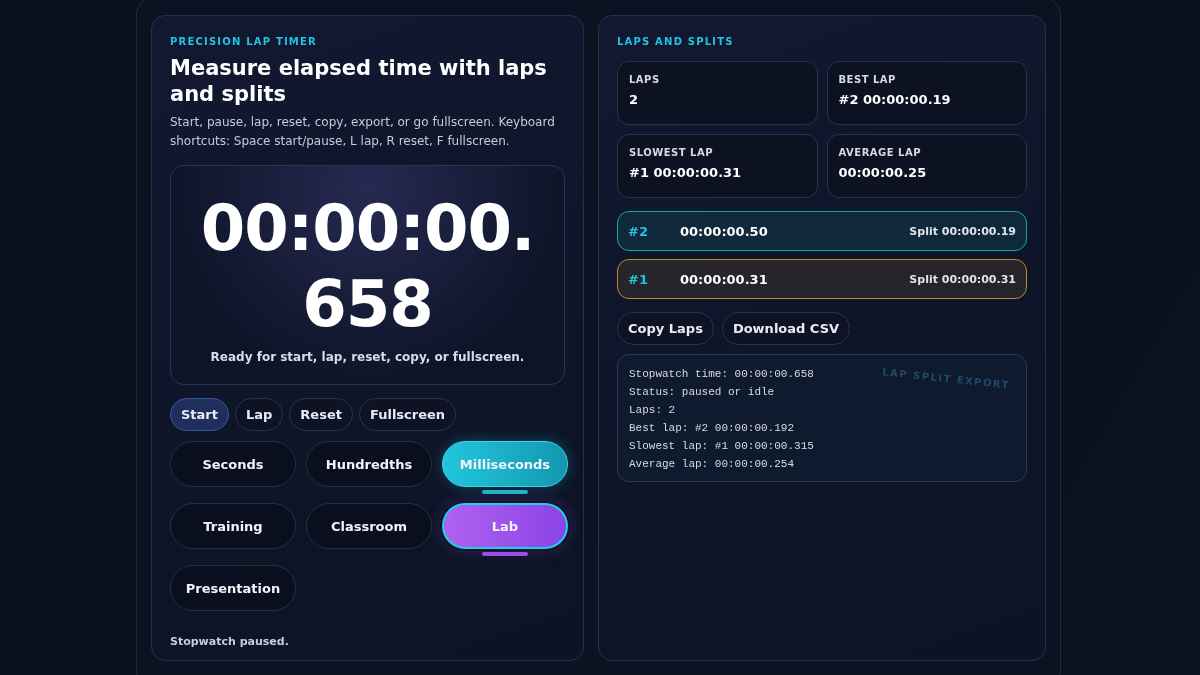  What do you see at coordinates (962, 231) in the screenshot?
I see `lap-split: Split 00:00:00.19` at bounding box center [962, 231].